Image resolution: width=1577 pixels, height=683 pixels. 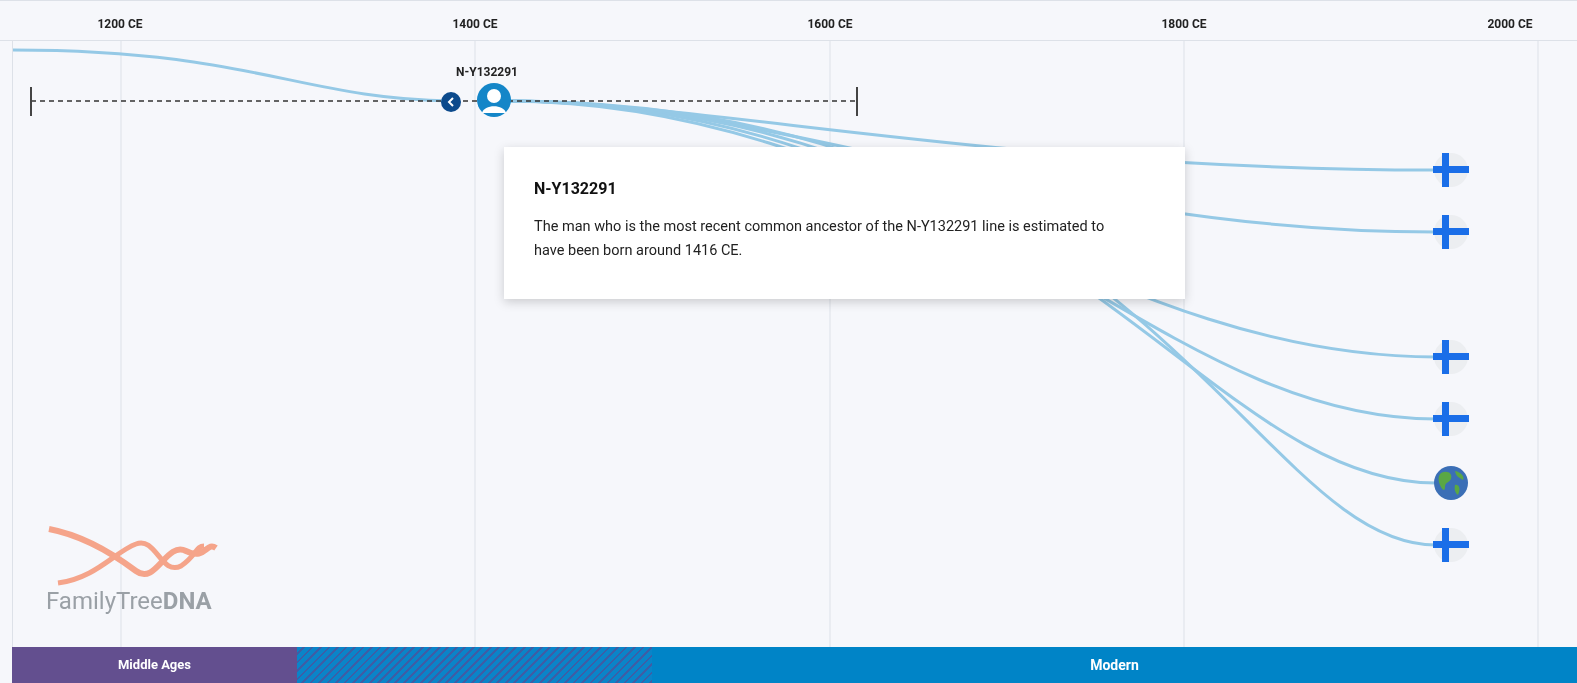 I want to click on tooltip-title: N-Y132291, so click(x=576, y=189).